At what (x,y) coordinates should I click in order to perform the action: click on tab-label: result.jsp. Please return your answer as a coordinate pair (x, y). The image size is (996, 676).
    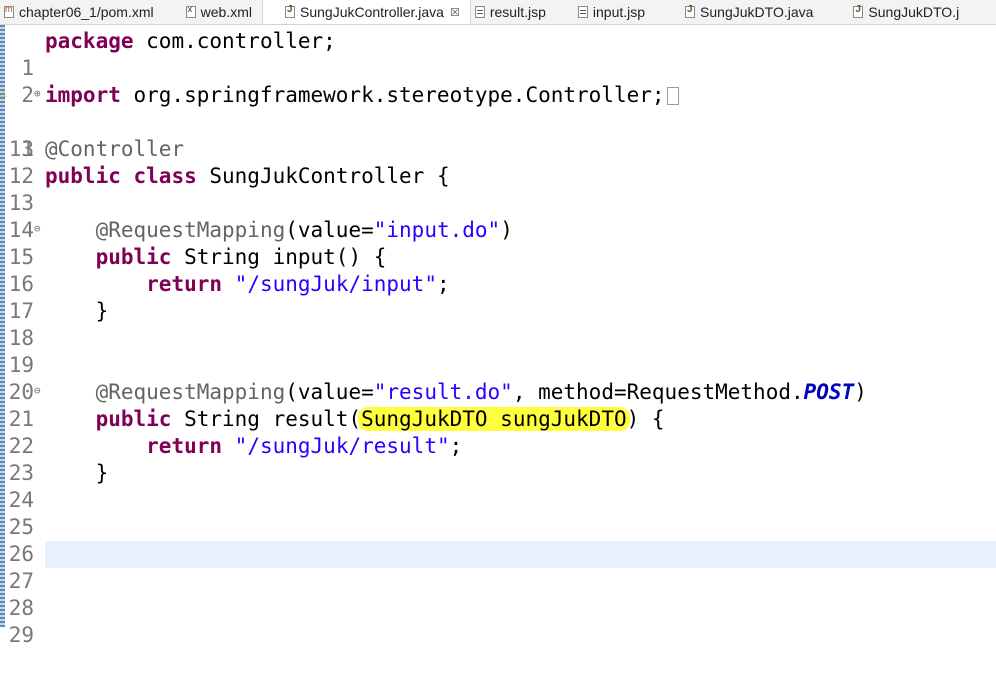
    Looking at the image, I should click on (517, 12).